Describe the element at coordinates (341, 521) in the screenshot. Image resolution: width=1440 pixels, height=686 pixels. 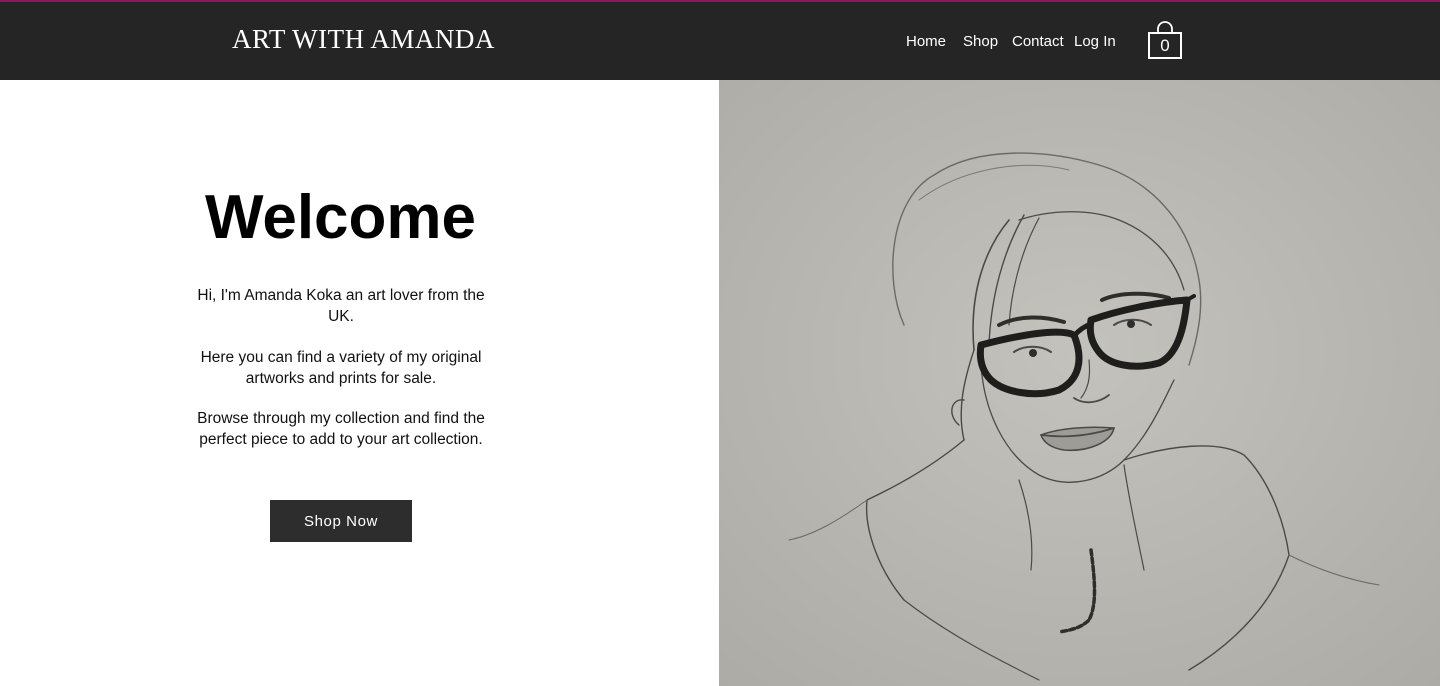
I see `shop-now-button: Shop Now` at that location.